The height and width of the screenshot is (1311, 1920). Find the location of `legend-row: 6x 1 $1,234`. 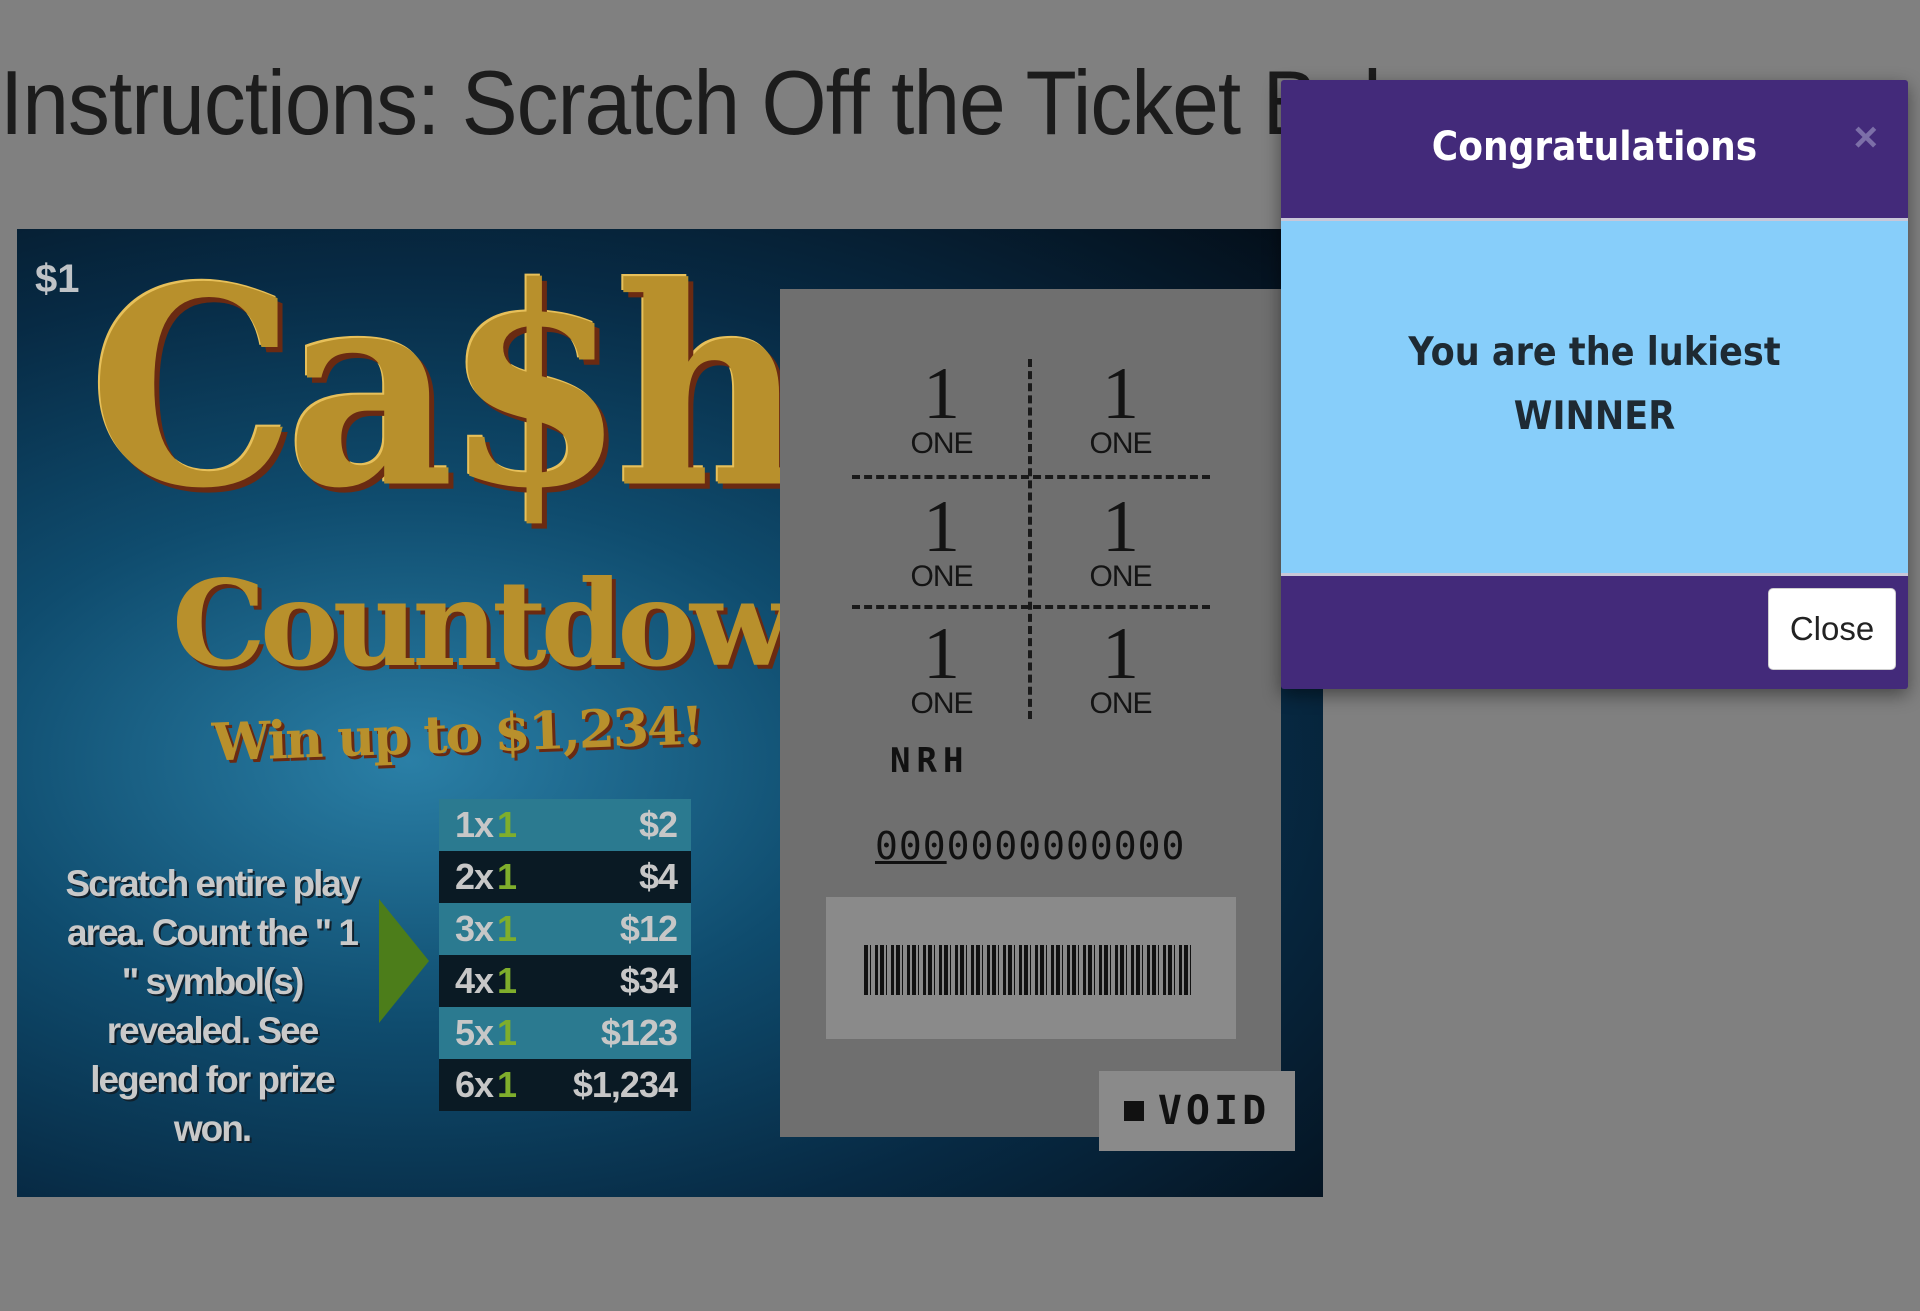

legend-row: 6x 1 $1,234 is located at coordinates (565, 1085).